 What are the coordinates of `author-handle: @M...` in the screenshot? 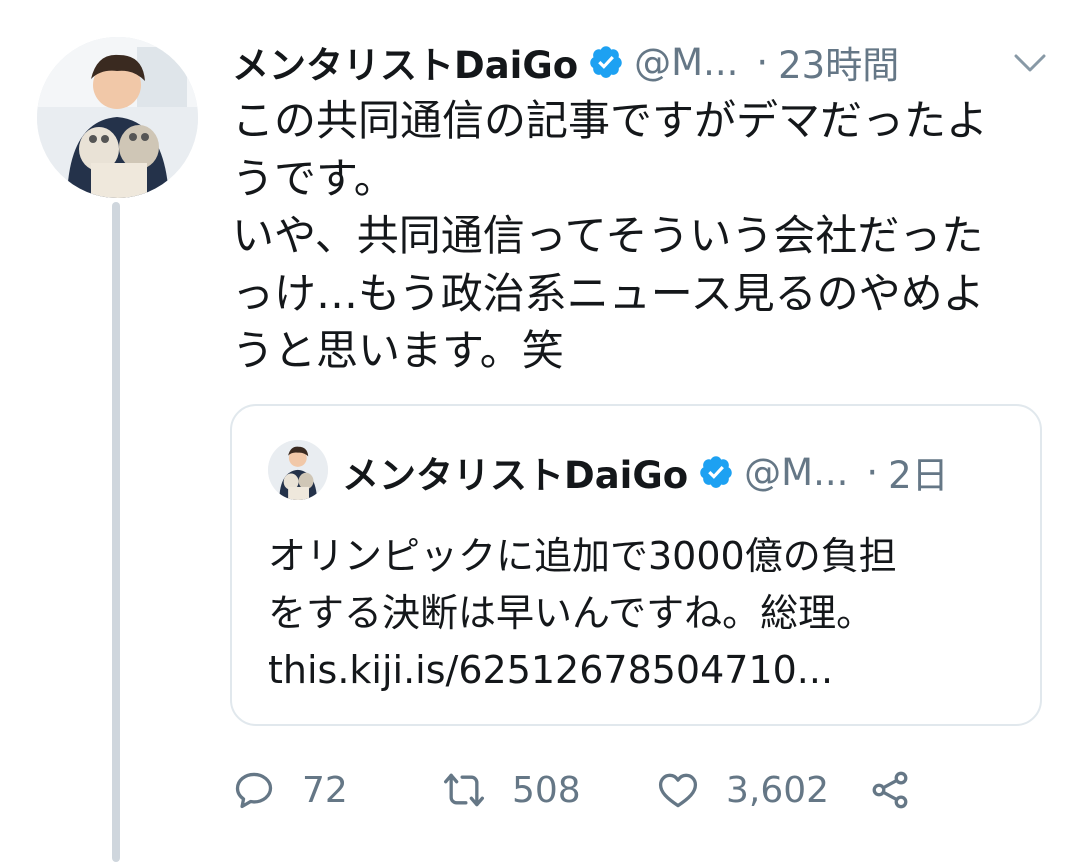 It's located at (686, 62).